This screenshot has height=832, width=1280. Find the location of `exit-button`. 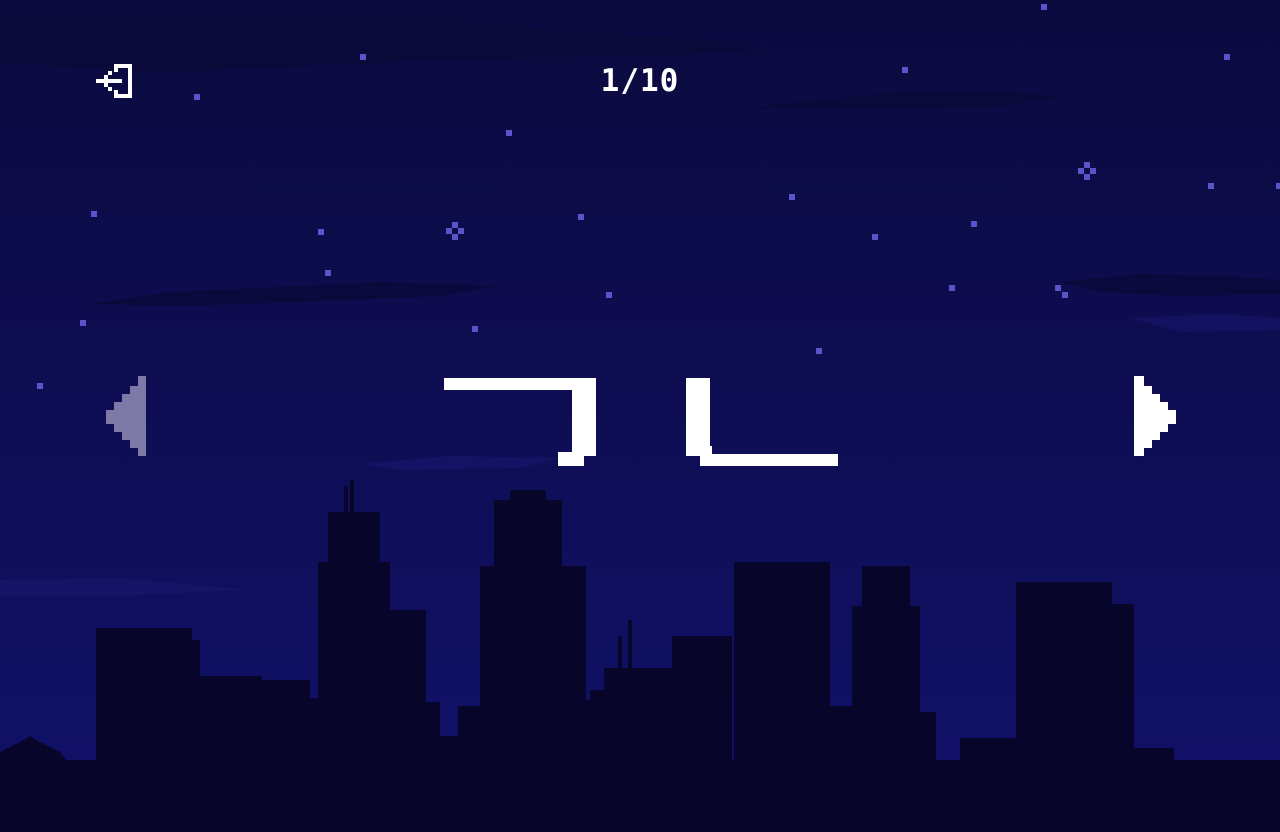

exit-button is located at coordinates (114, 81).